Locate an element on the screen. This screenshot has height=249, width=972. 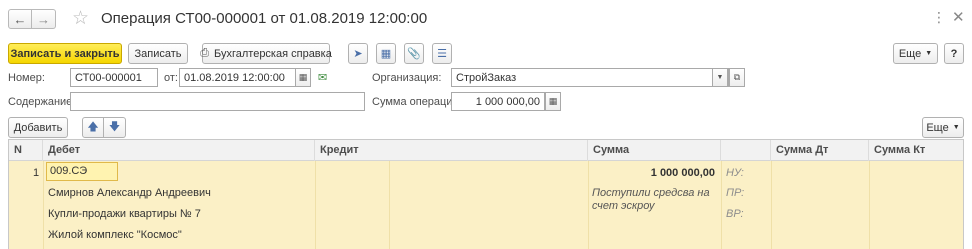
more-button: Еще ▼ is located at coordinates (915, 53).